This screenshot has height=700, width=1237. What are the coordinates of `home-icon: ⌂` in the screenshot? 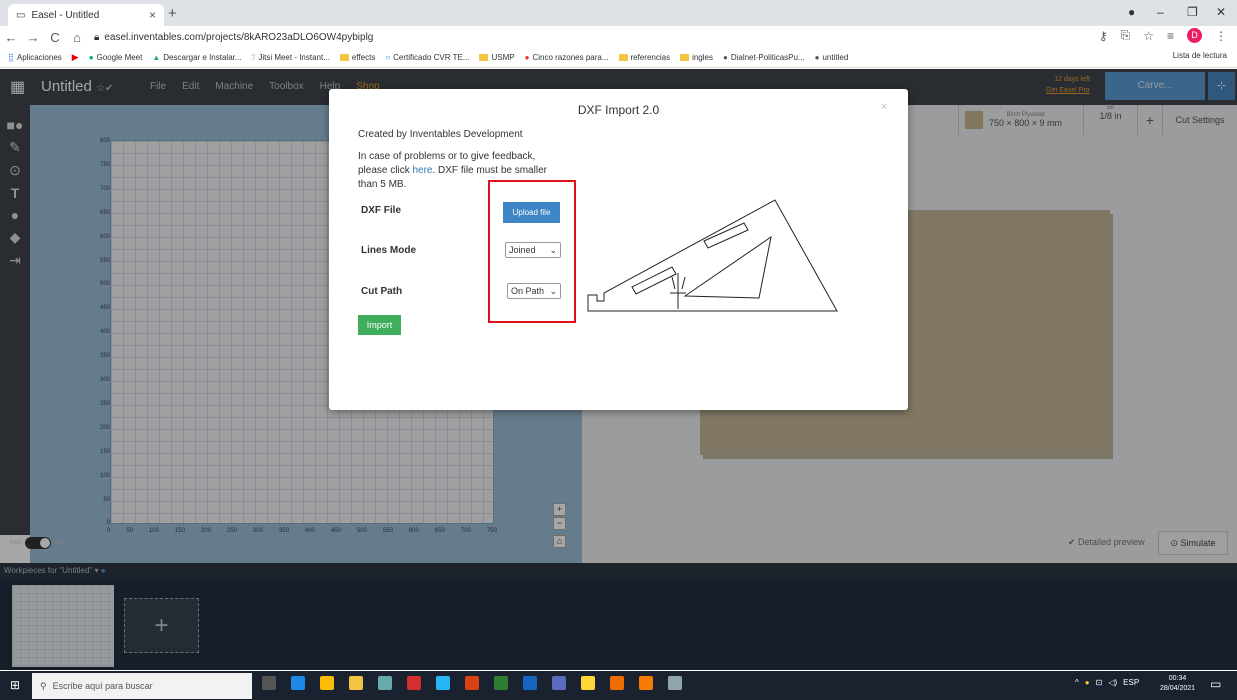 It's located at (77, 37).